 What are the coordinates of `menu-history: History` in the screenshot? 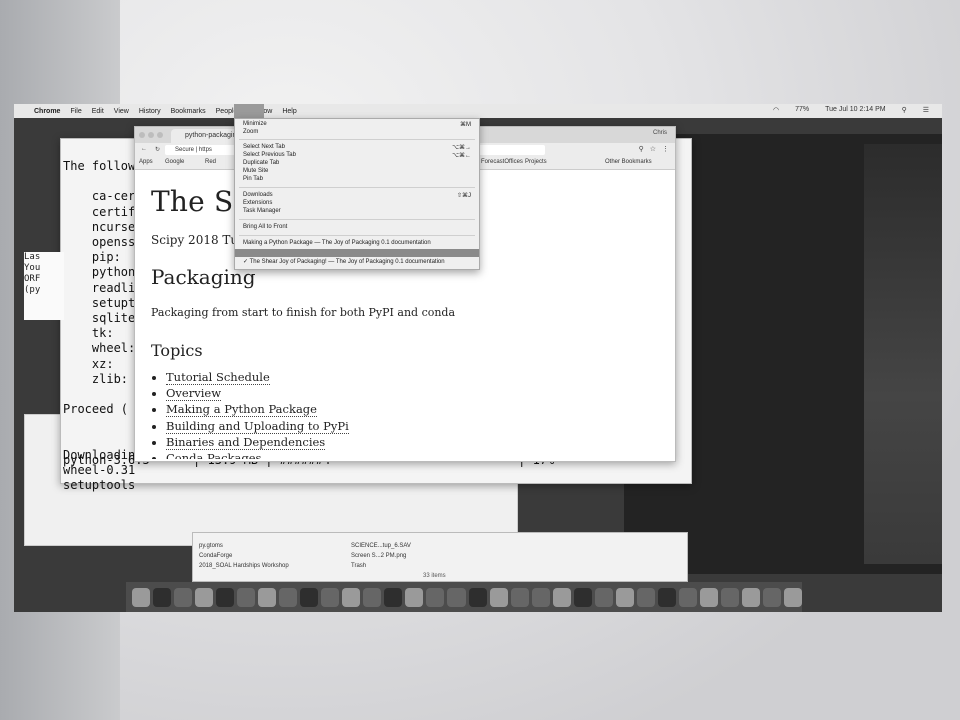 It's located at (150, 111).